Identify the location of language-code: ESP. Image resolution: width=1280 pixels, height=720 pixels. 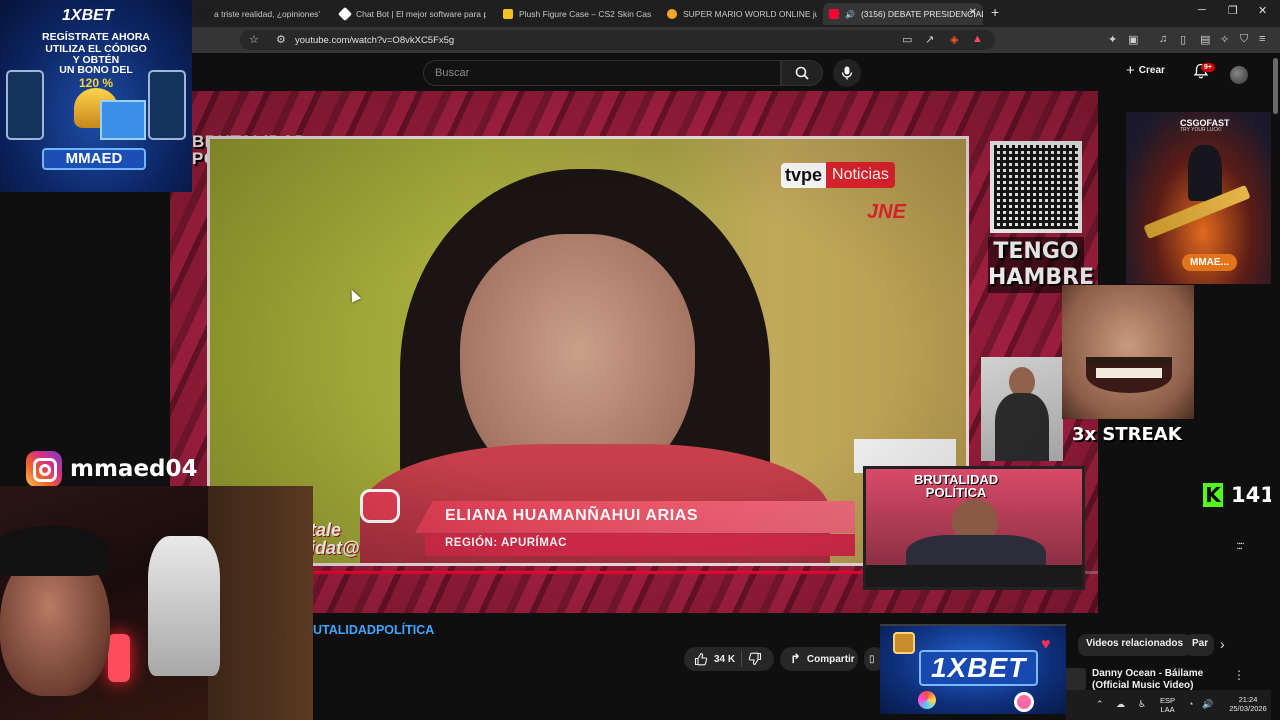
(1168, 700).